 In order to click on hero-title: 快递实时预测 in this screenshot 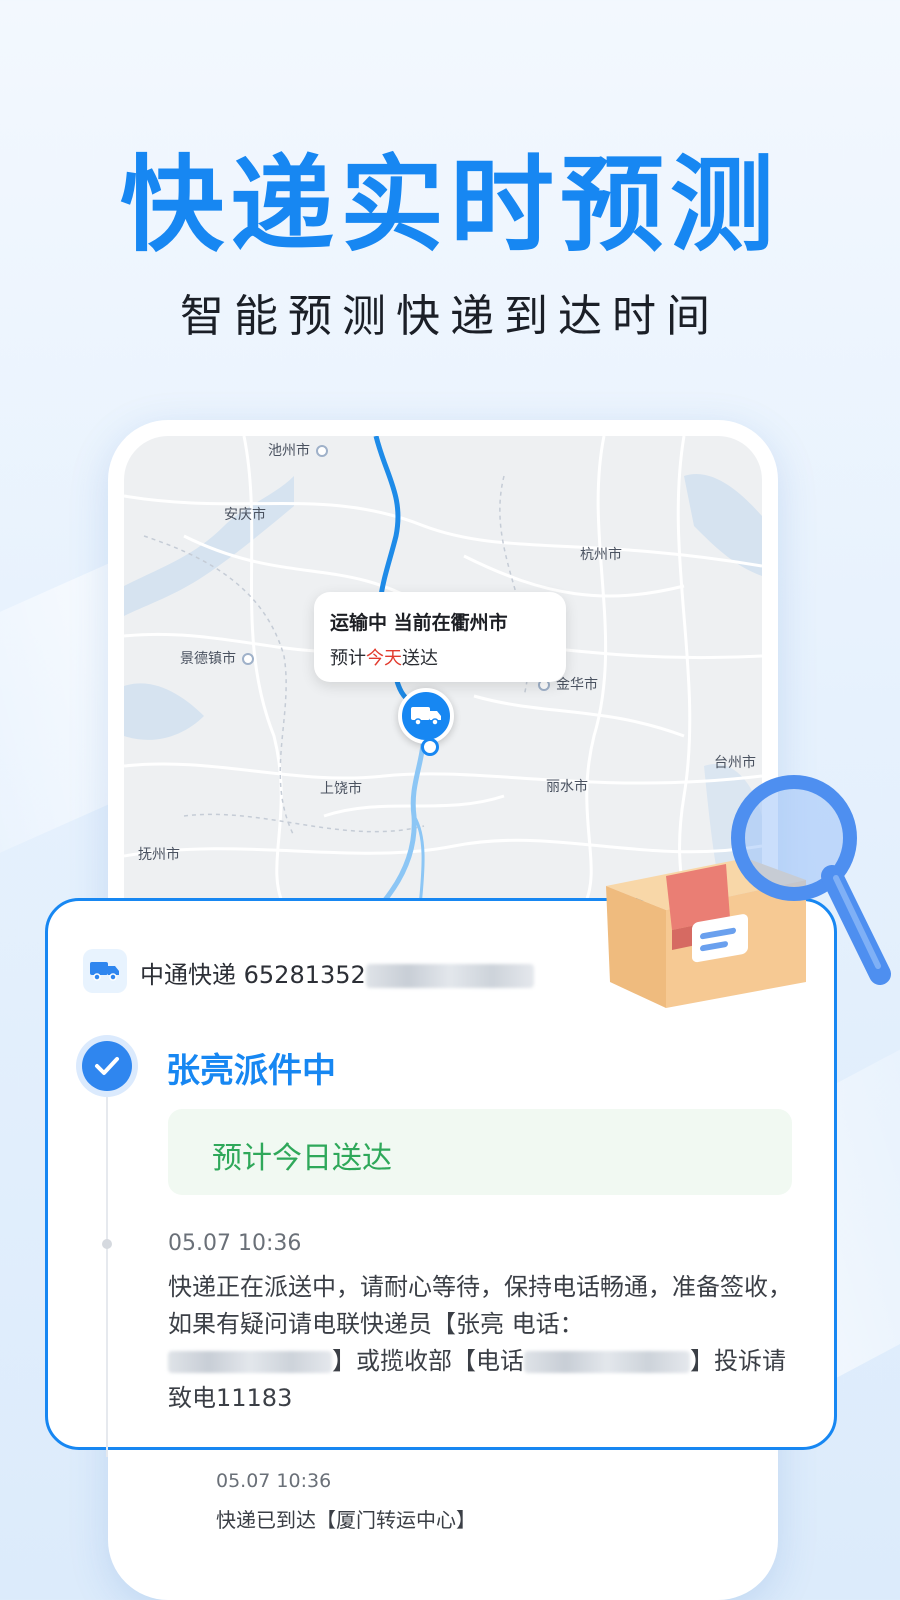, I will do `click(449, 205)`.